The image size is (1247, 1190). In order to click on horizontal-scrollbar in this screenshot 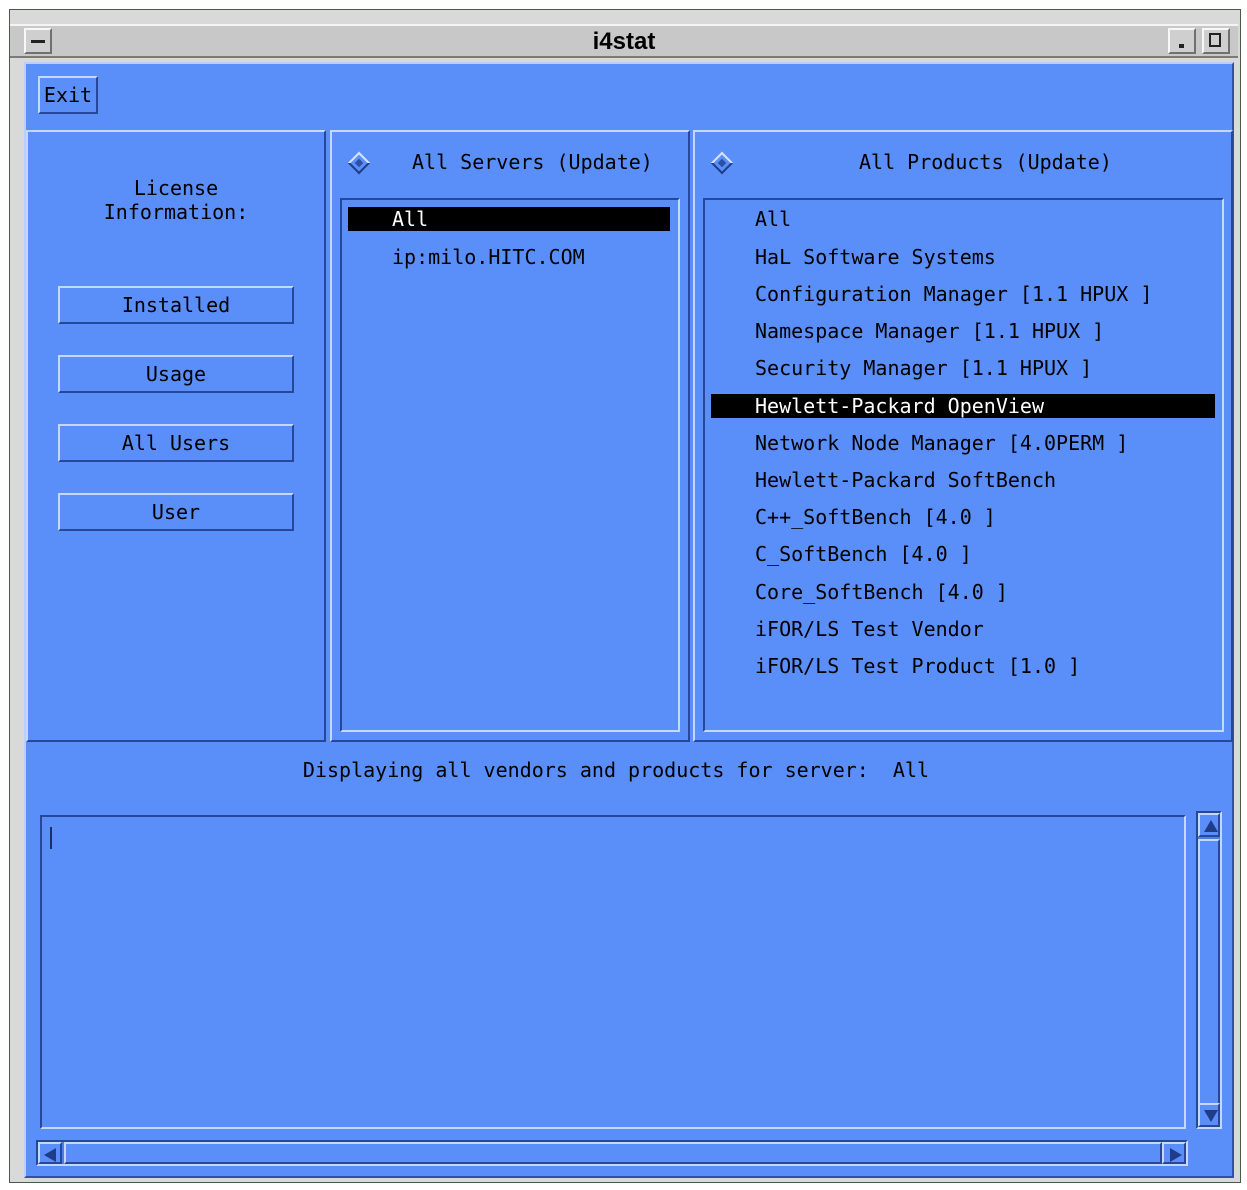, I will do `click(612, 1153)`.